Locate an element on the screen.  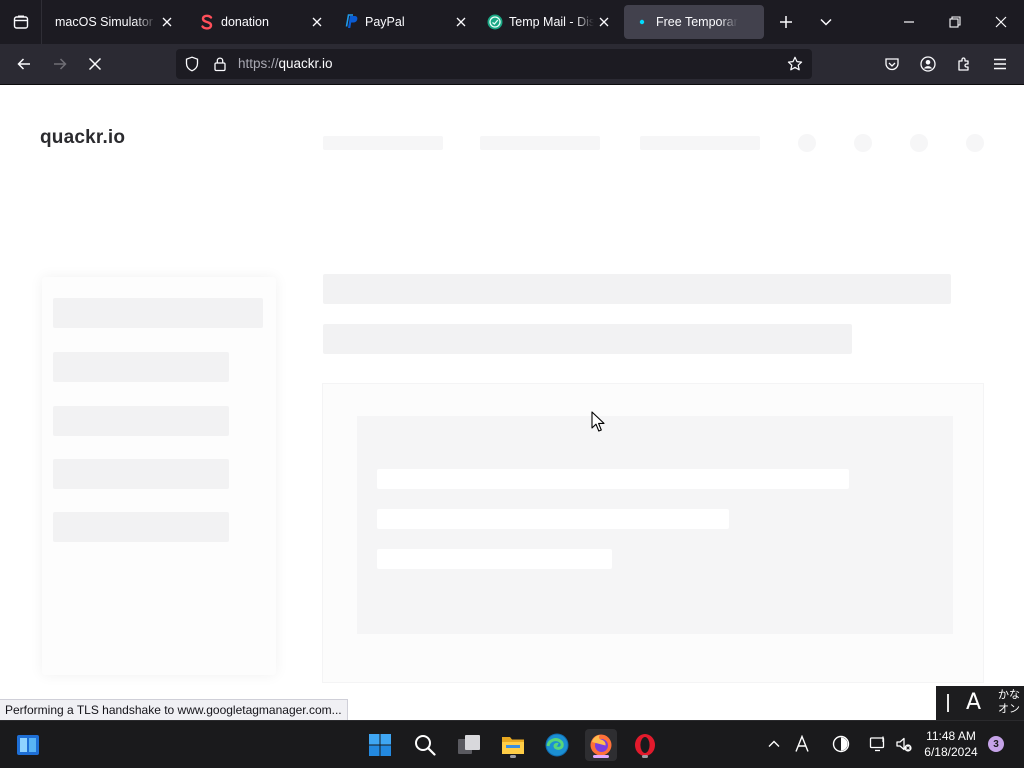
stop-loading-button is located at coordinates (95, 64).